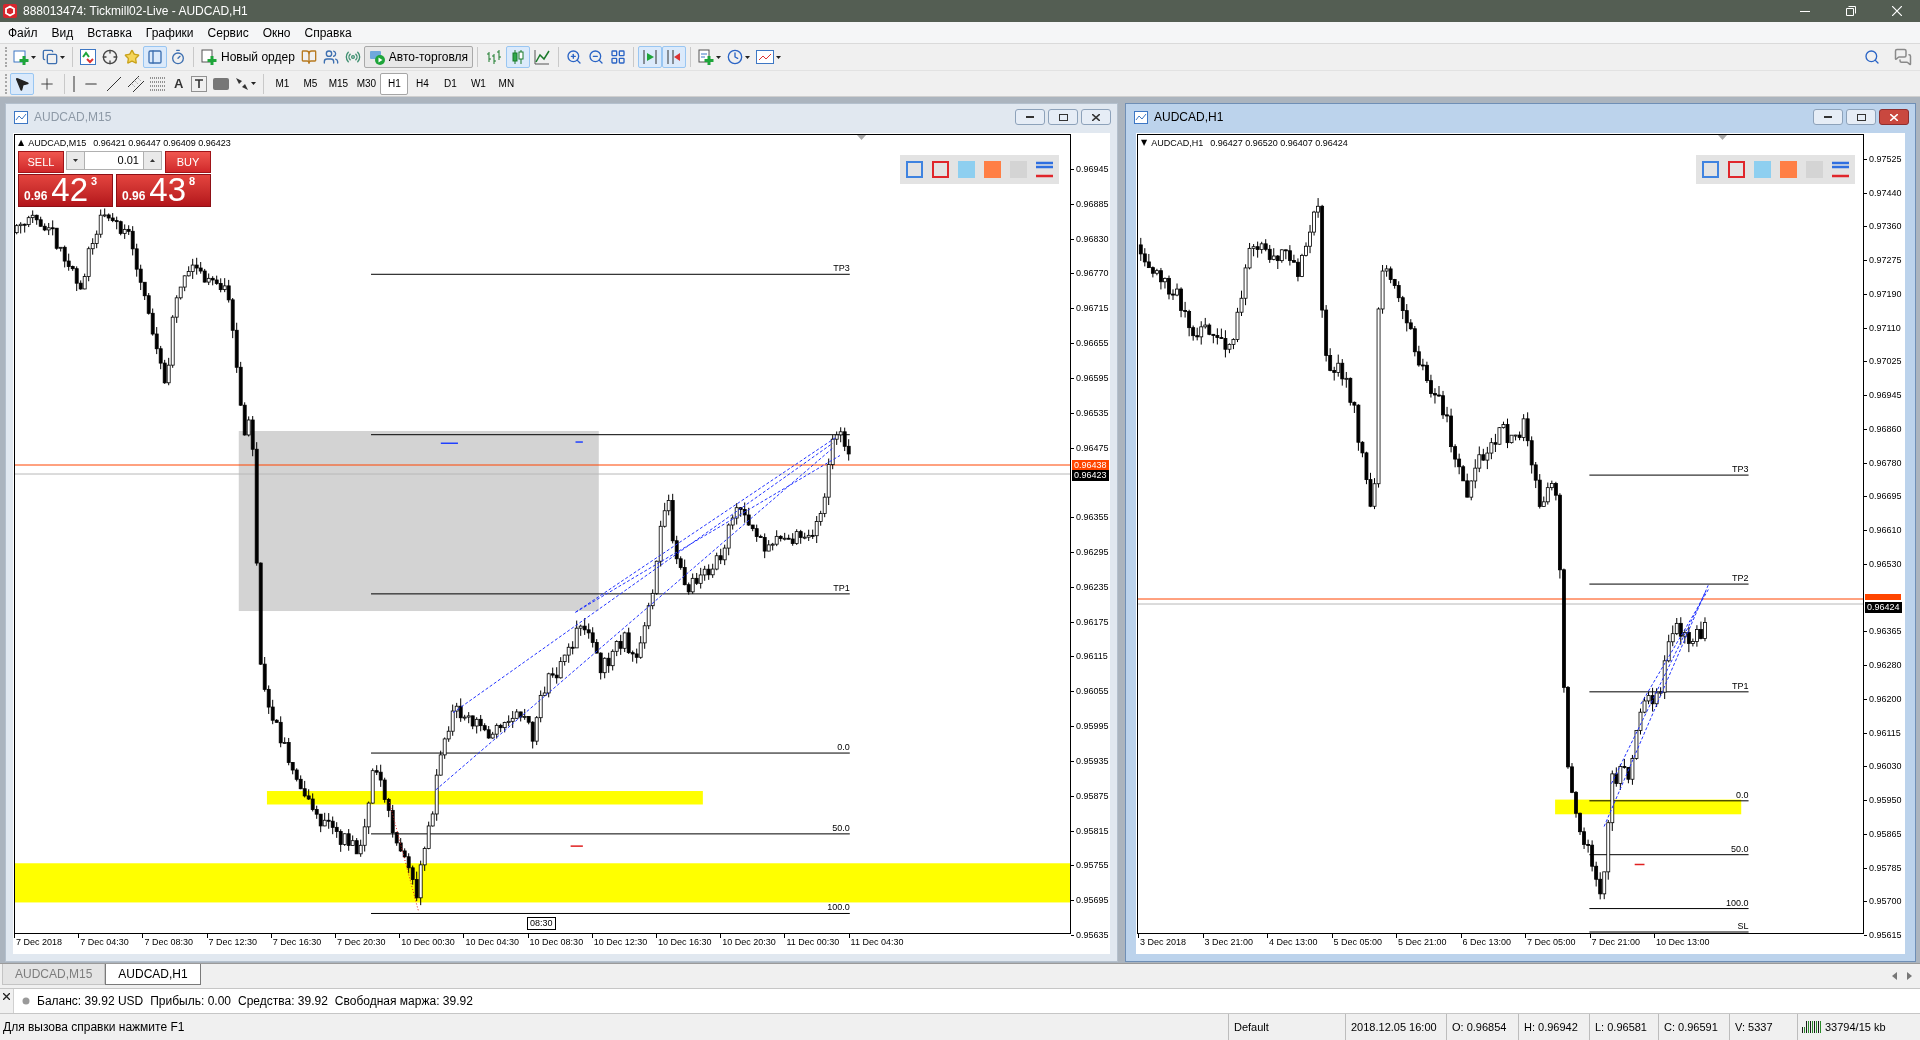  Describe the element at coordinates (104, 942) in the screenshot. I see `time-axis-label: 7 Dec 04:30` at that location.